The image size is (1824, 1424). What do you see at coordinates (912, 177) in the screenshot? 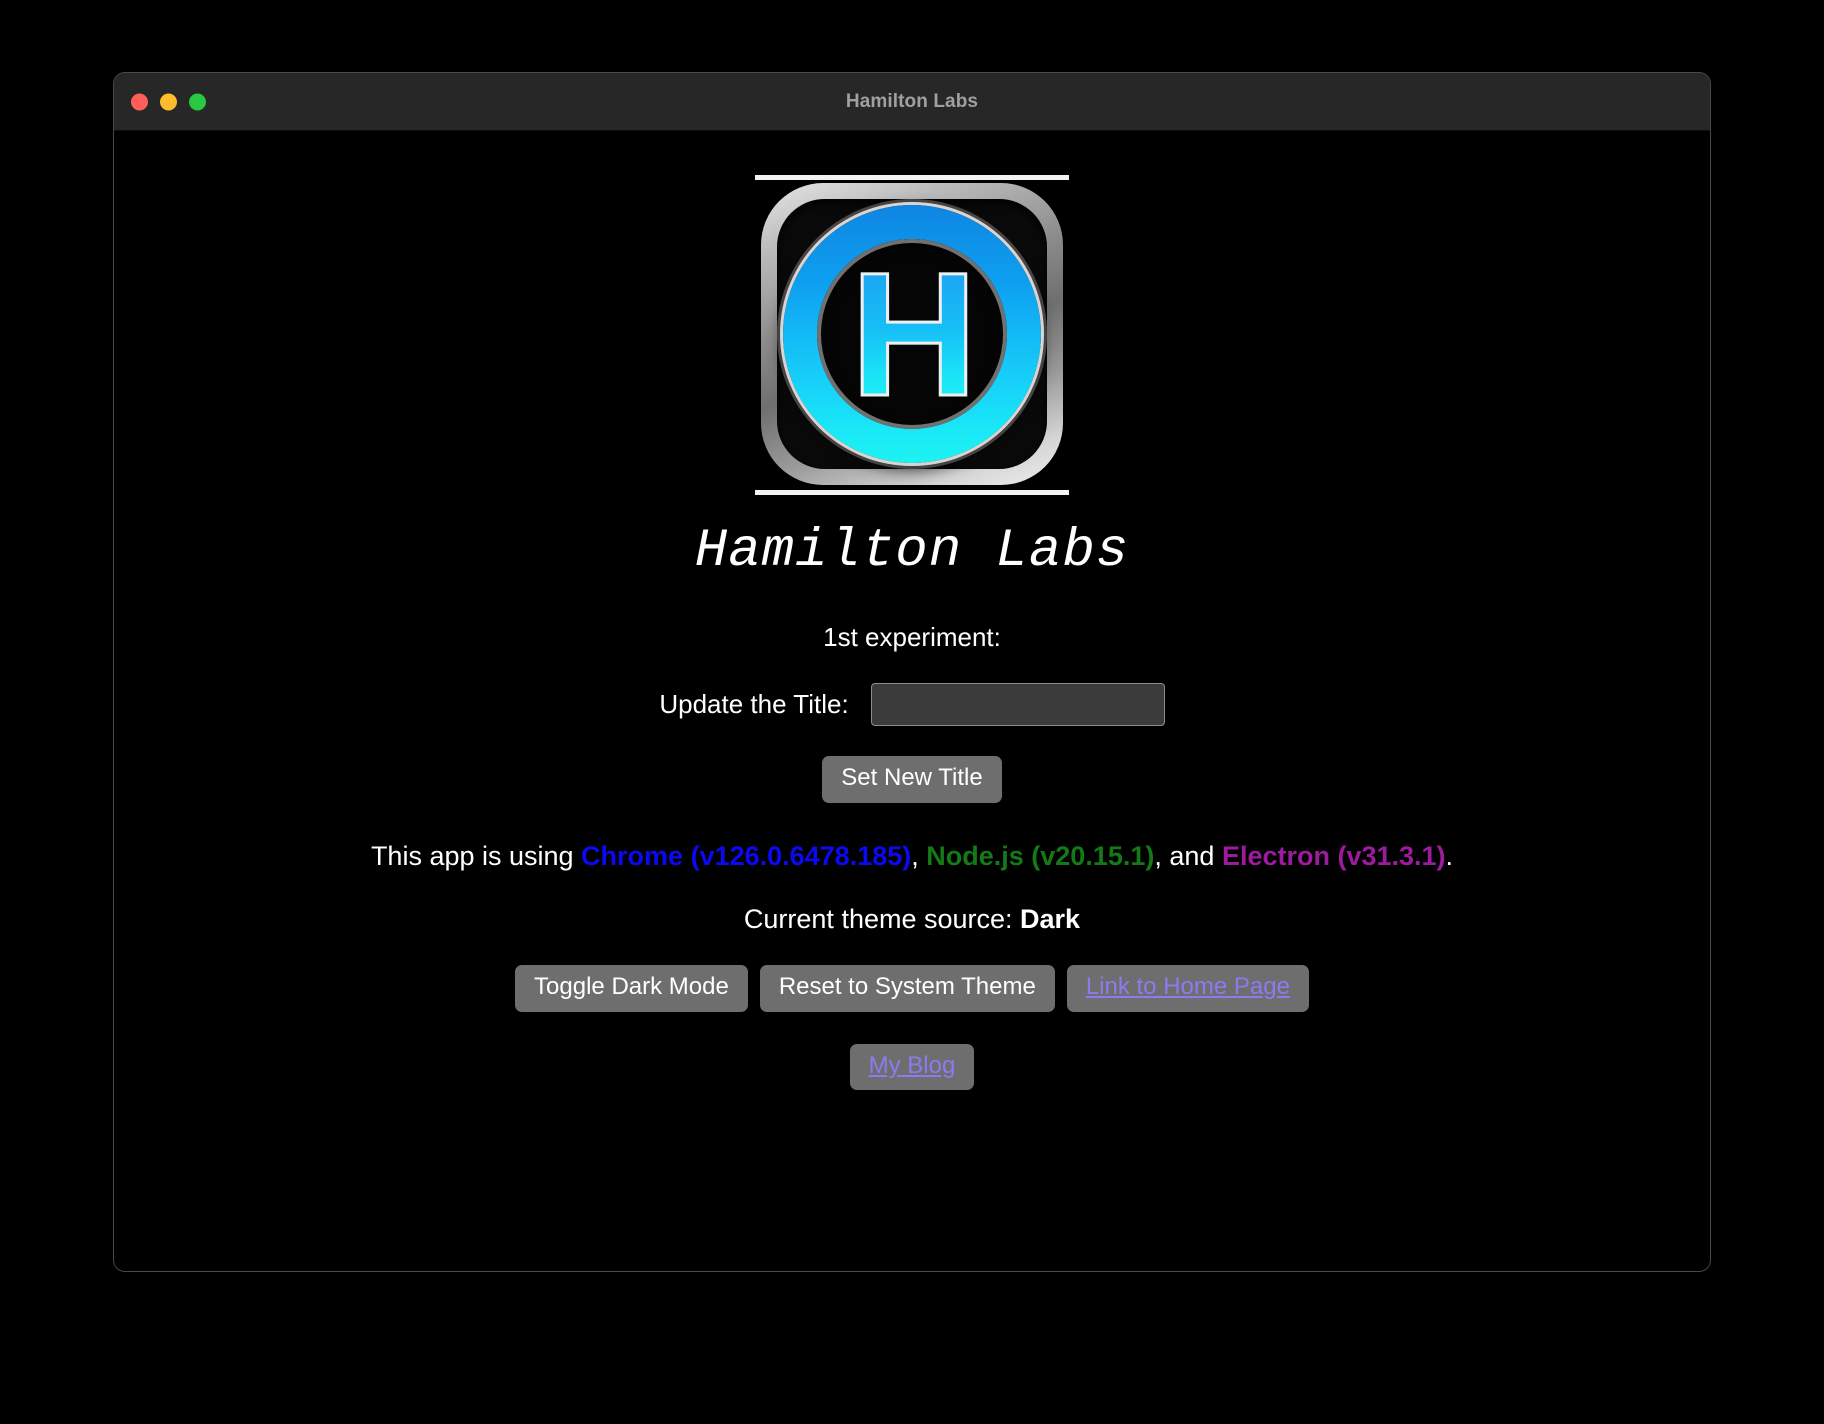
I see `logo-top-rule` at bounding box center [912, 177].